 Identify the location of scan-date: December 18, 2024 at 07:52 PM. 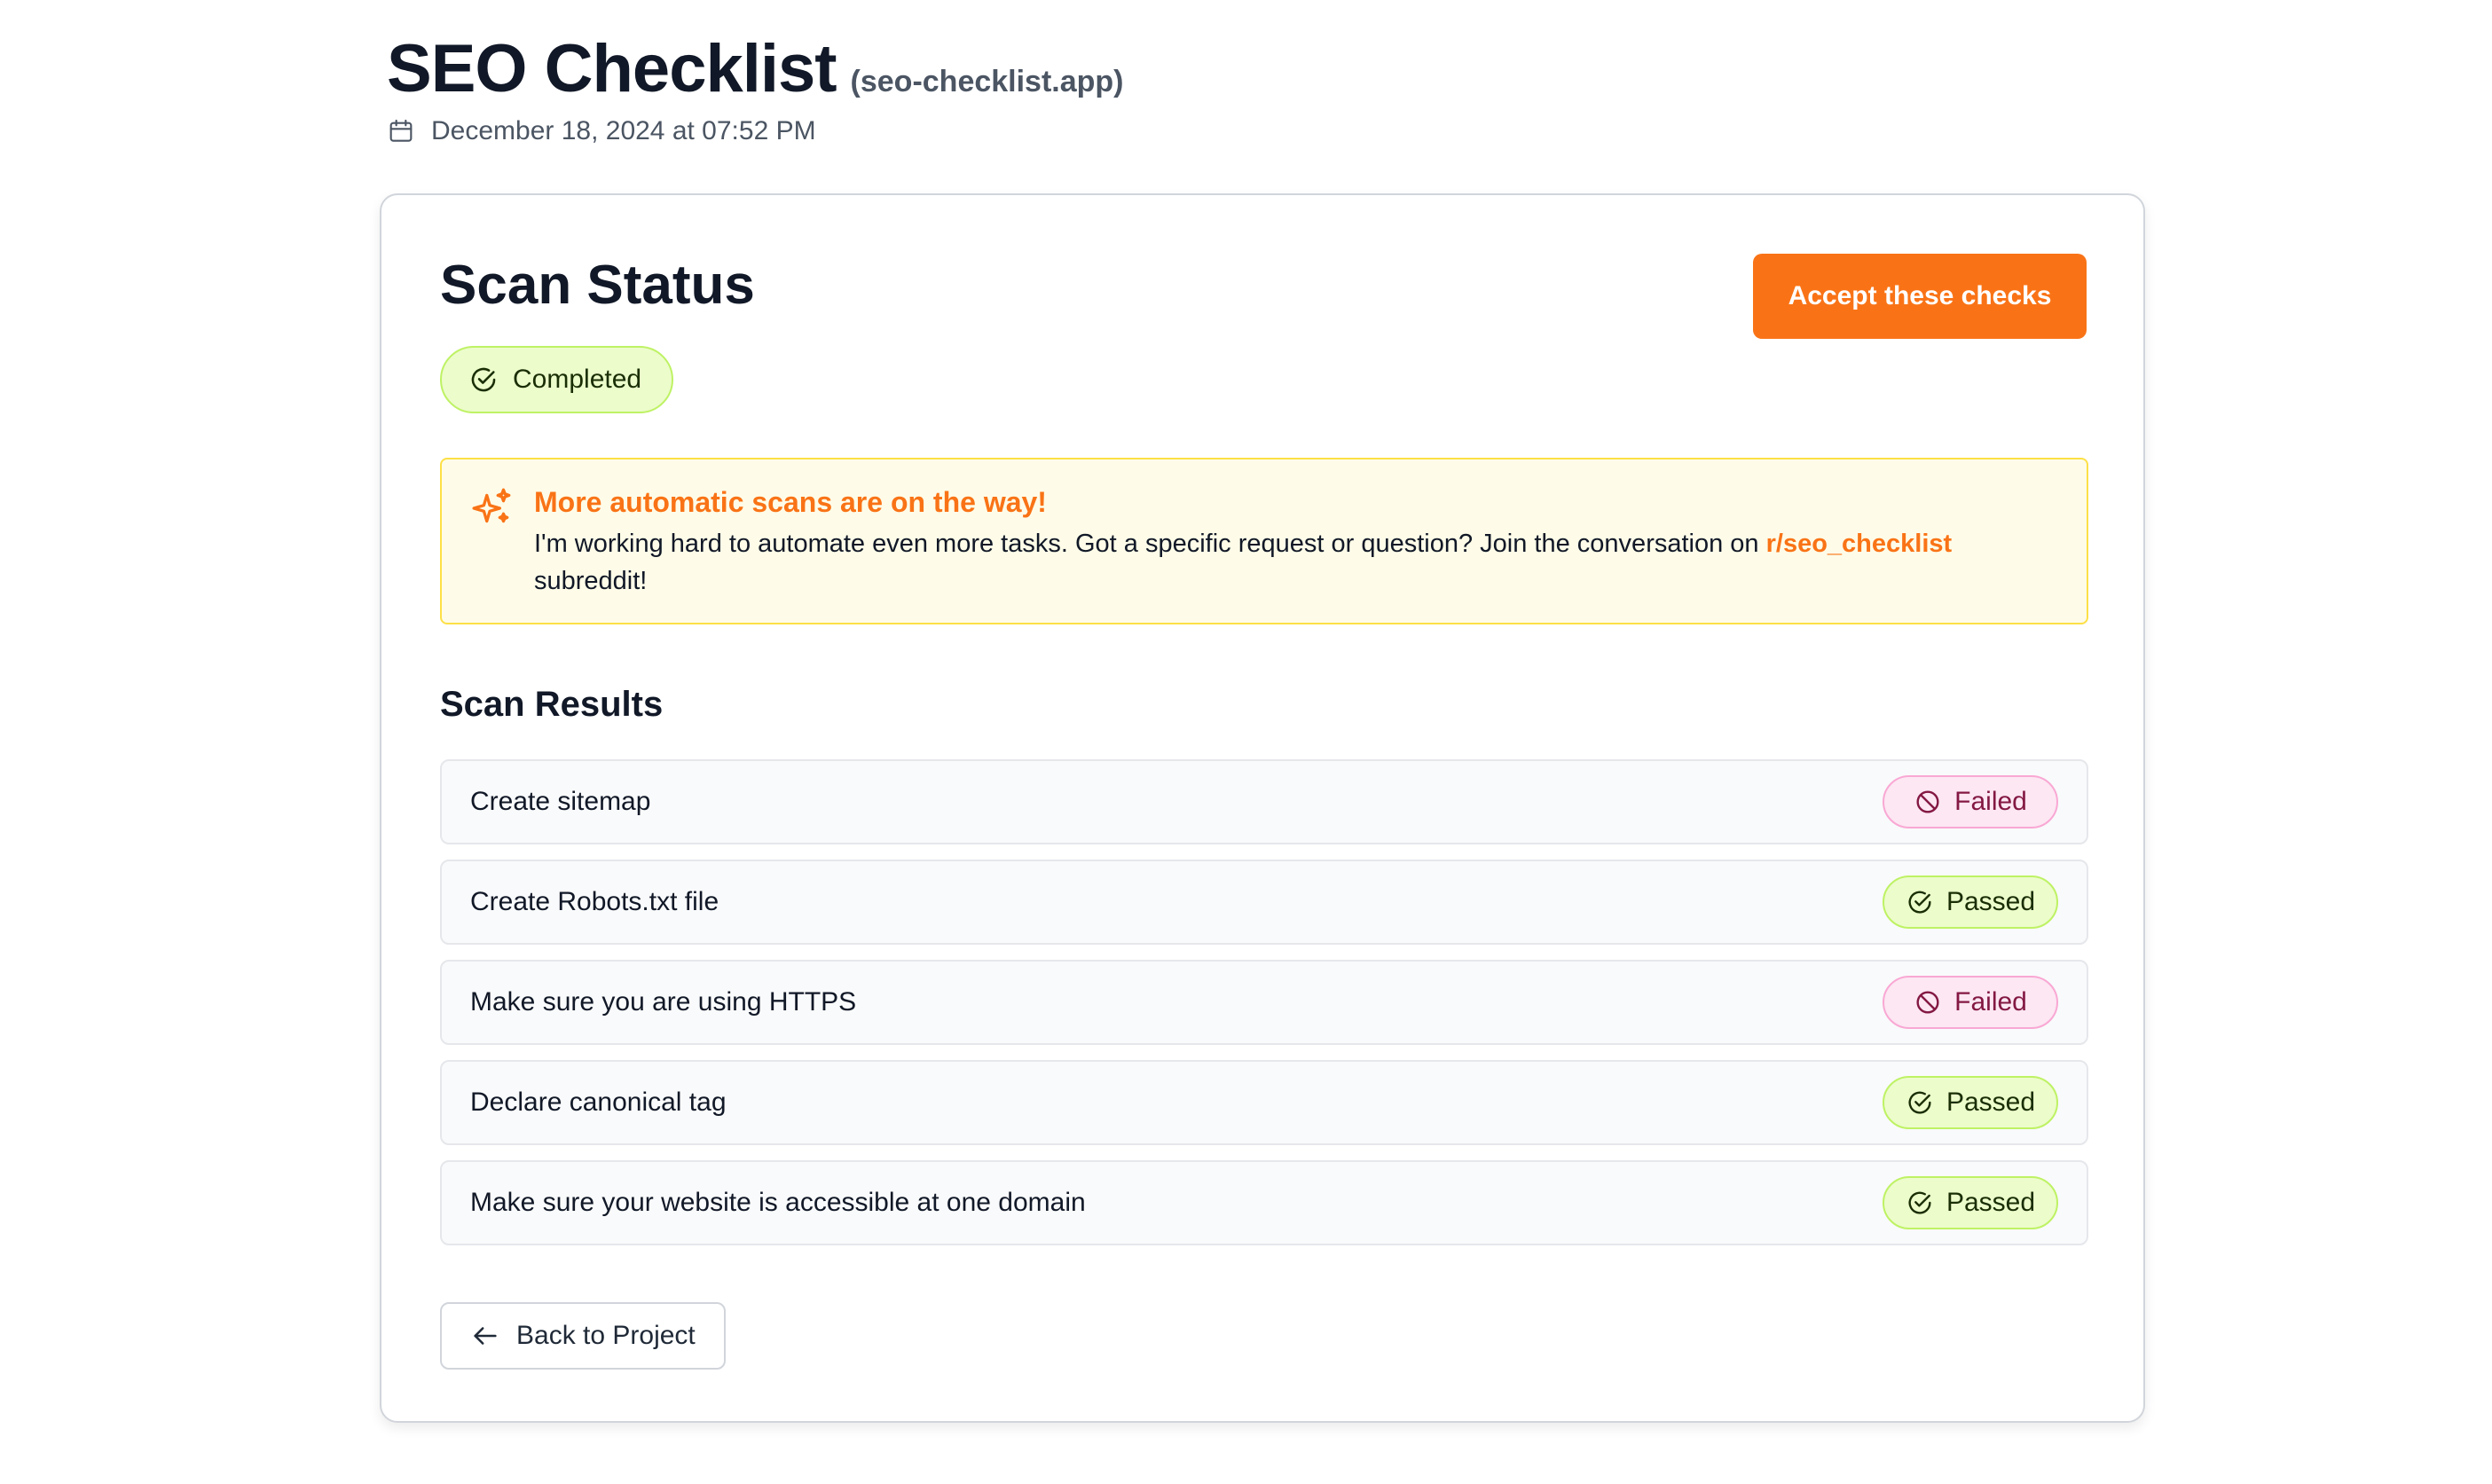
(755, 131).